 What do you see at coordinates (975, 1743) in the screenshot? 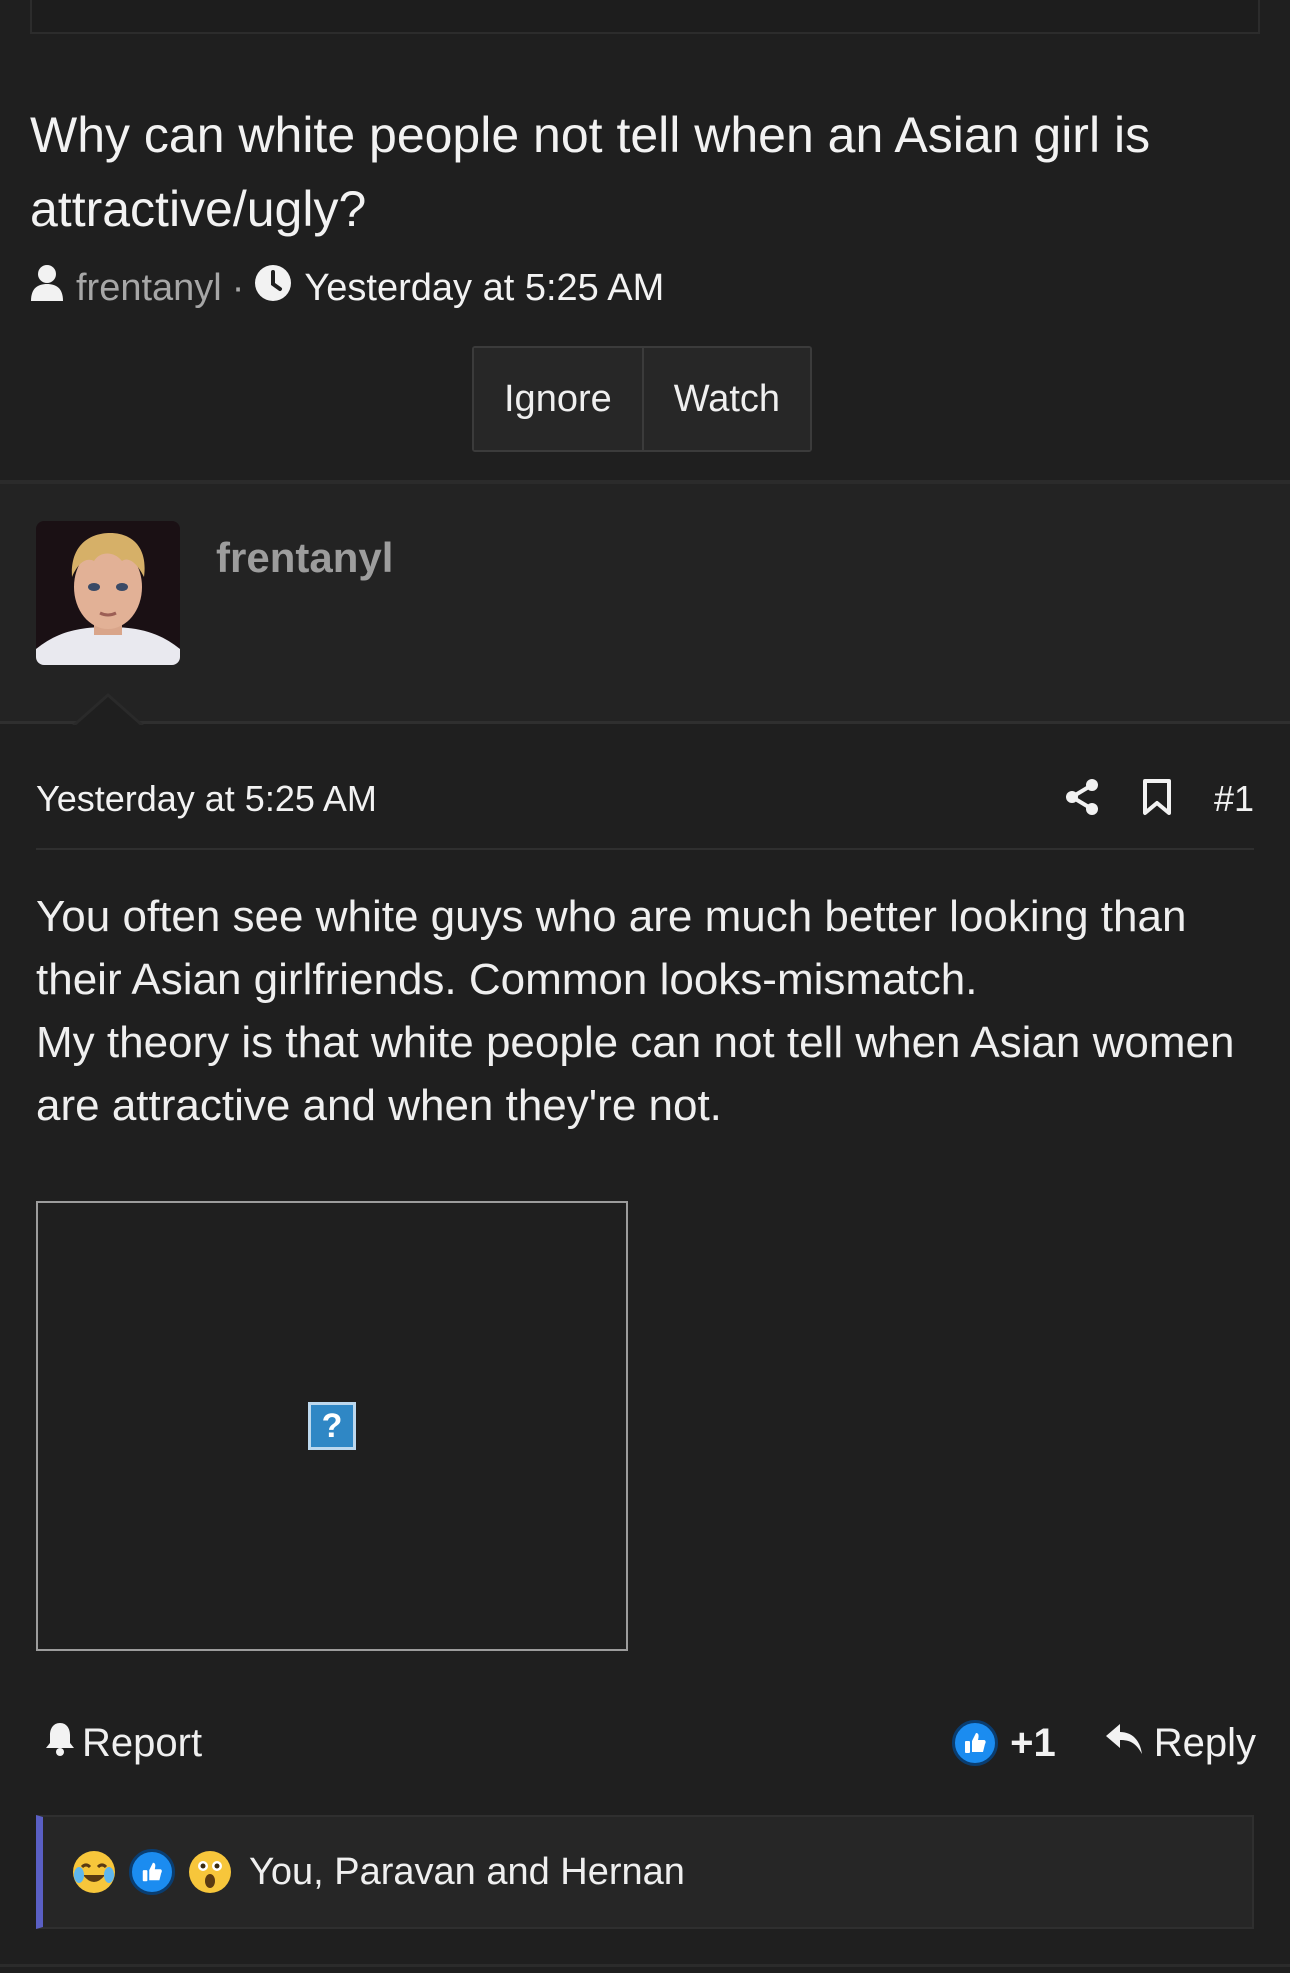
I see `thumbs-up-icon` at bounding box center [975, 1743].